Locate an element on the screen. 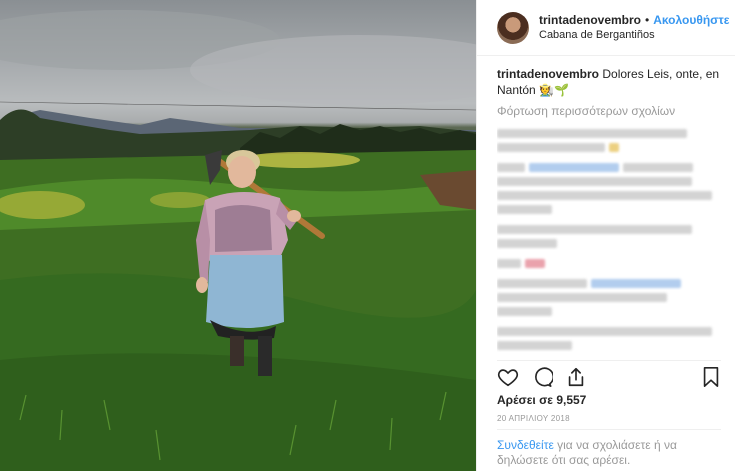 This screenshot has width=735, height=471. avatar is located at coordinates (513, 27).